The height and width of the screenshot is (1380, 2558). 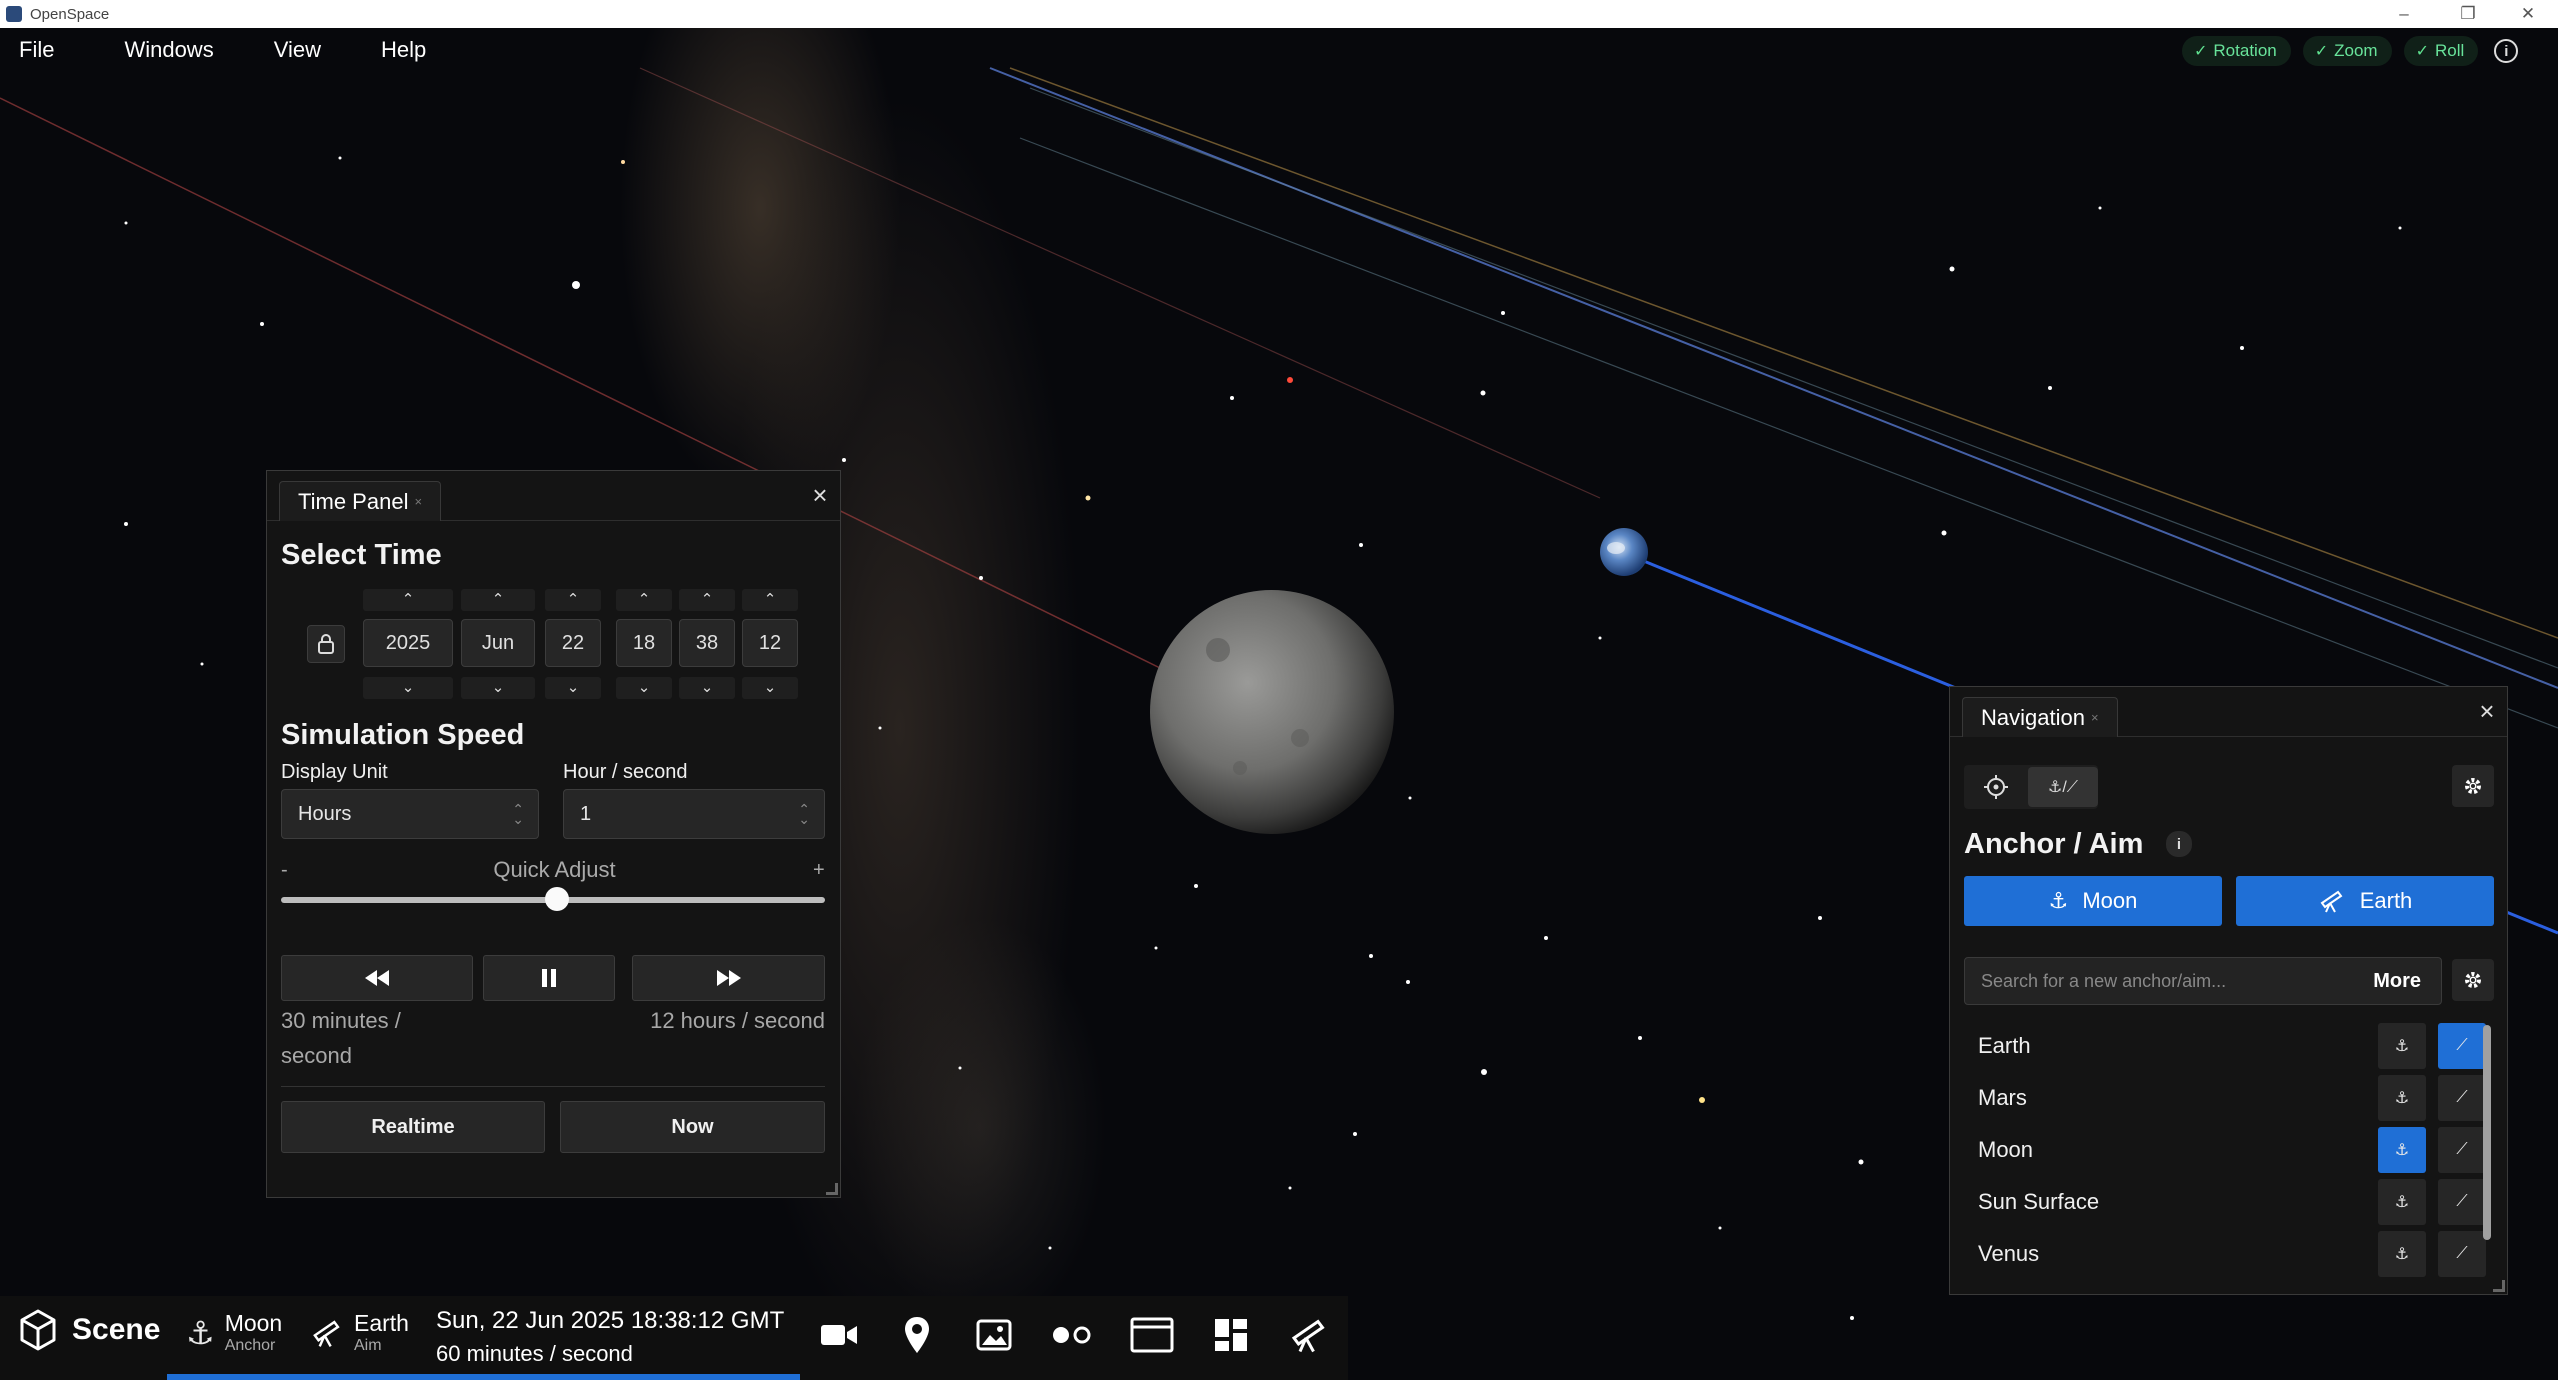 I want to click on dashboard-icon, so click(x=1231, y=1335).